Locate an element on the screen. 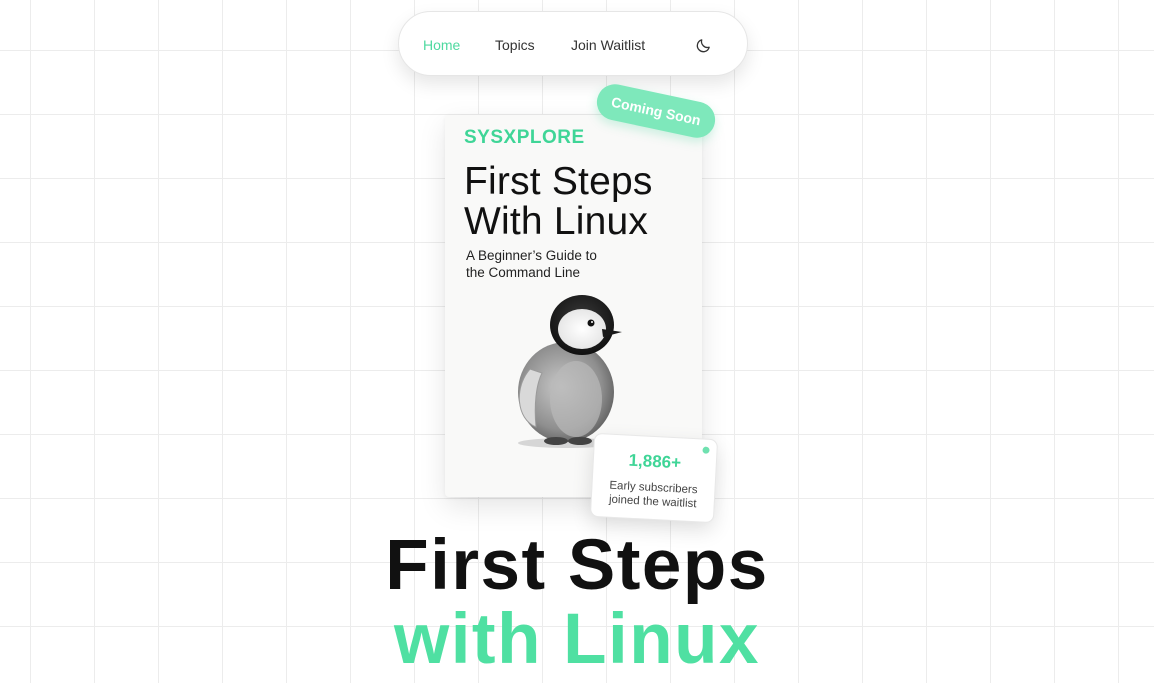  nav-home-link: Home is located at coordinates (441, 45).